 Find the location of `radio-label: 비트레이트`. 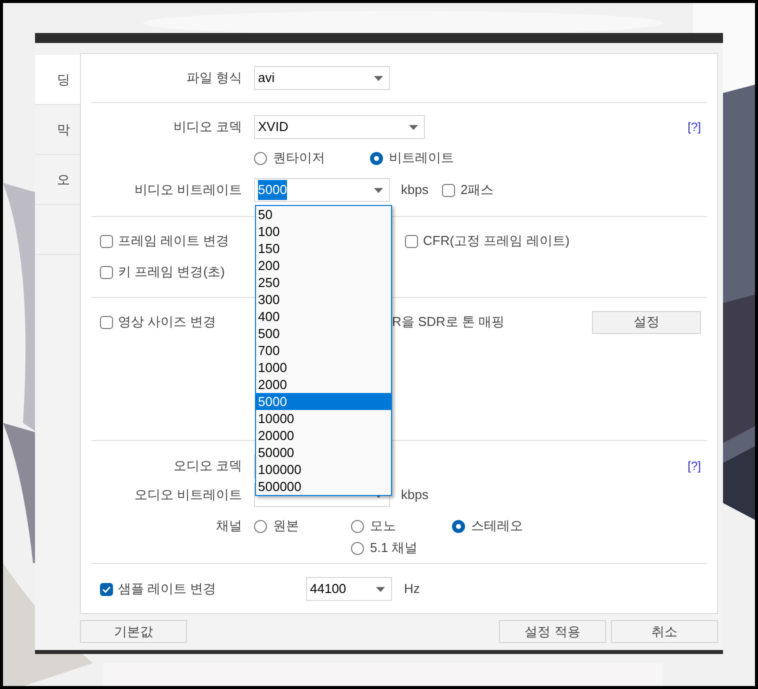

radio-label: 비트레이트 is located at coordinates (421, 158).